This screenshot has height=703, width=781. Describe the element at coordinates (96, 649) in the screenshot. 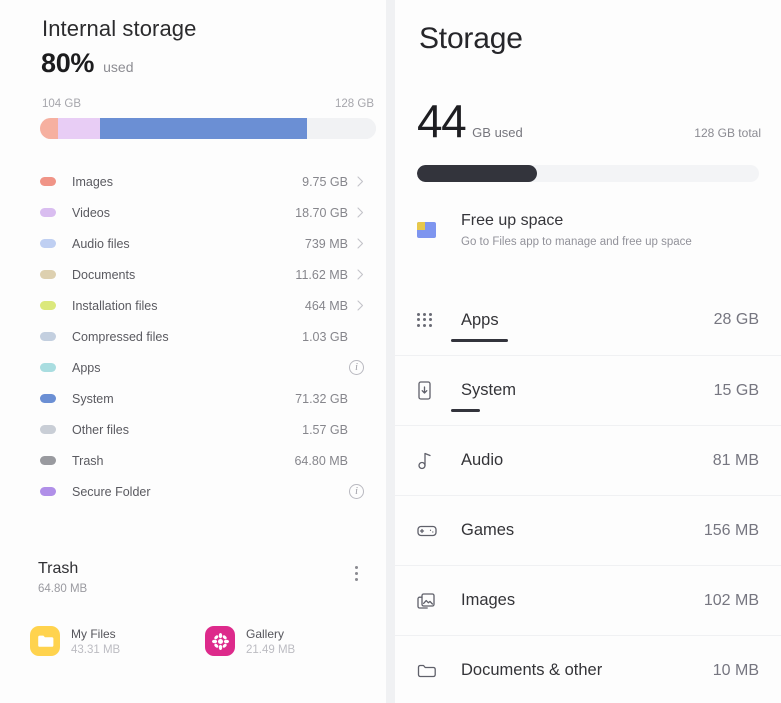

I see `trash-app-size: 43.31 MB` at that location.